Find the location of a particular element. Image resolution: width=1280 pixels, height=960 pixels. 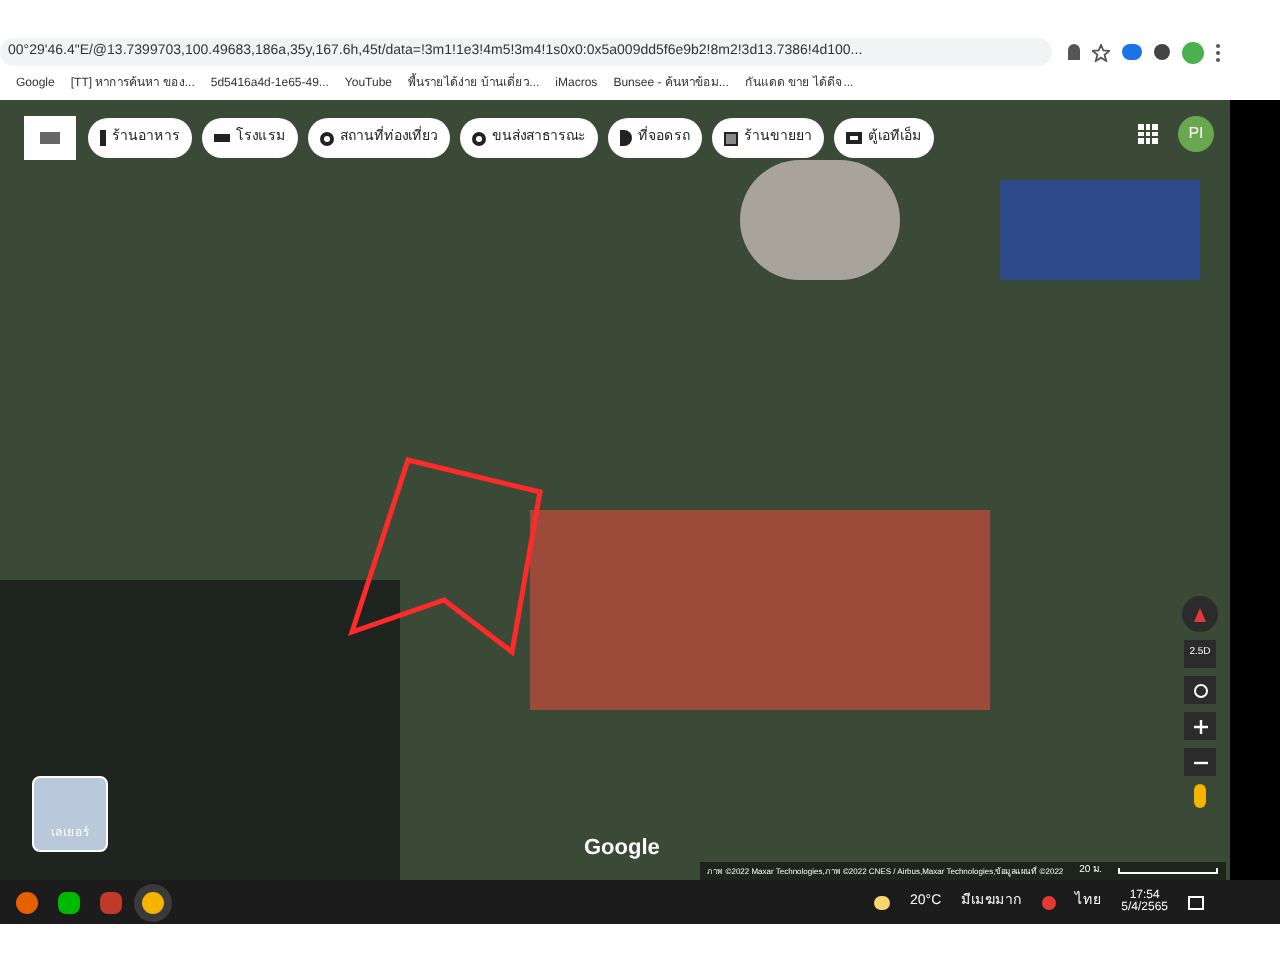

firefox-icon is located at coordinates (27, 902).